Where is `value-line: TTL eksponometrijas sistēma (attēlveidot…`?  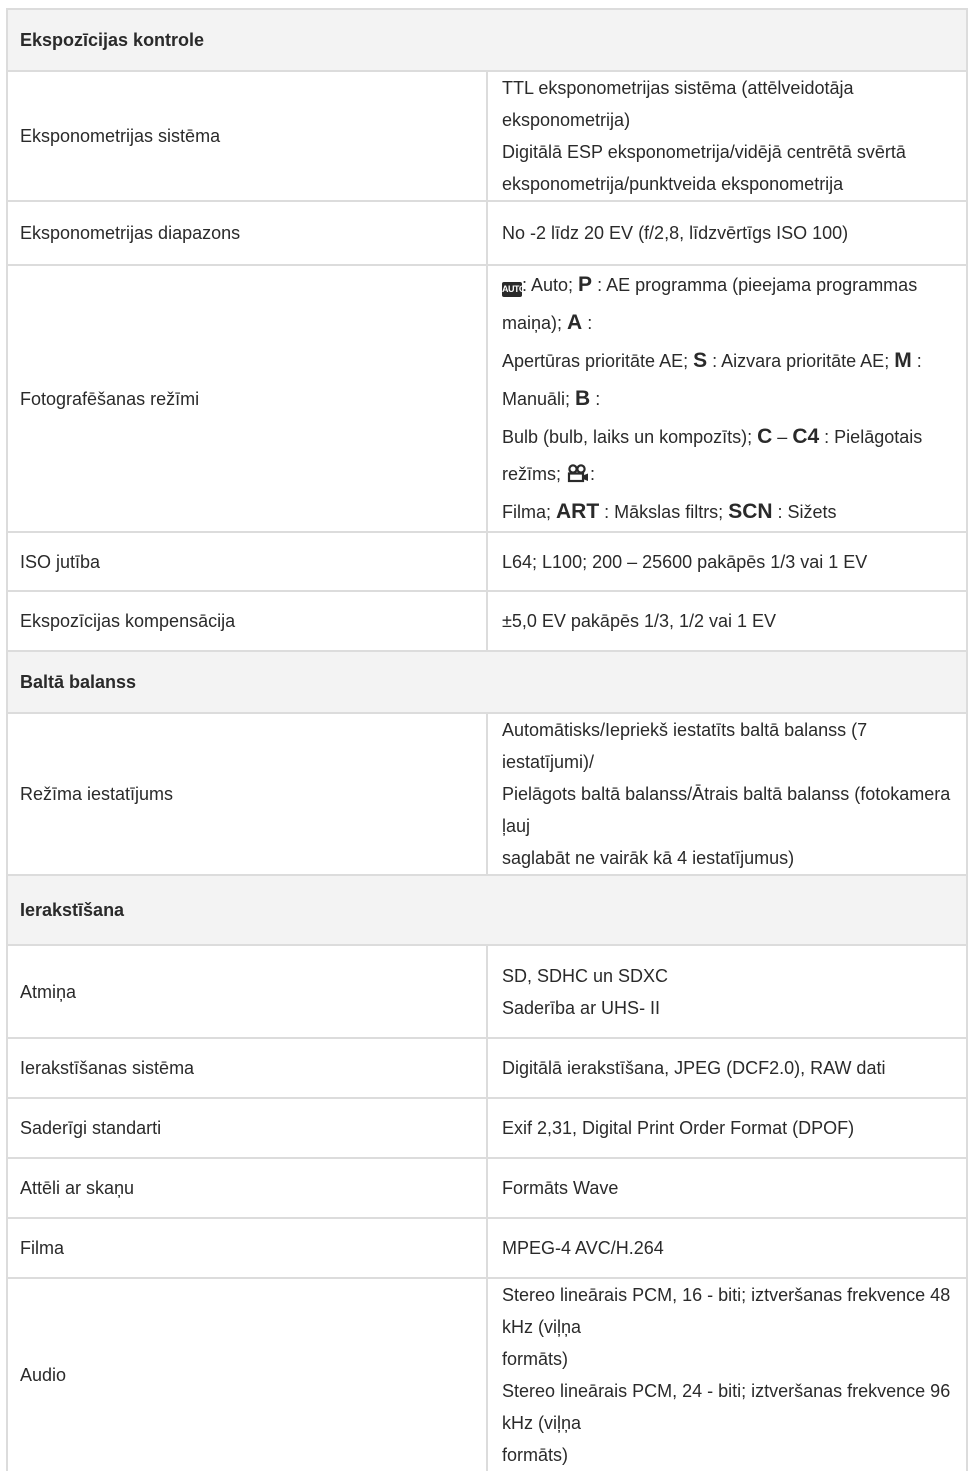 value-line: TTL eksponometrijas sistēma (attēlveidot… is located at coordinates (678, 104).